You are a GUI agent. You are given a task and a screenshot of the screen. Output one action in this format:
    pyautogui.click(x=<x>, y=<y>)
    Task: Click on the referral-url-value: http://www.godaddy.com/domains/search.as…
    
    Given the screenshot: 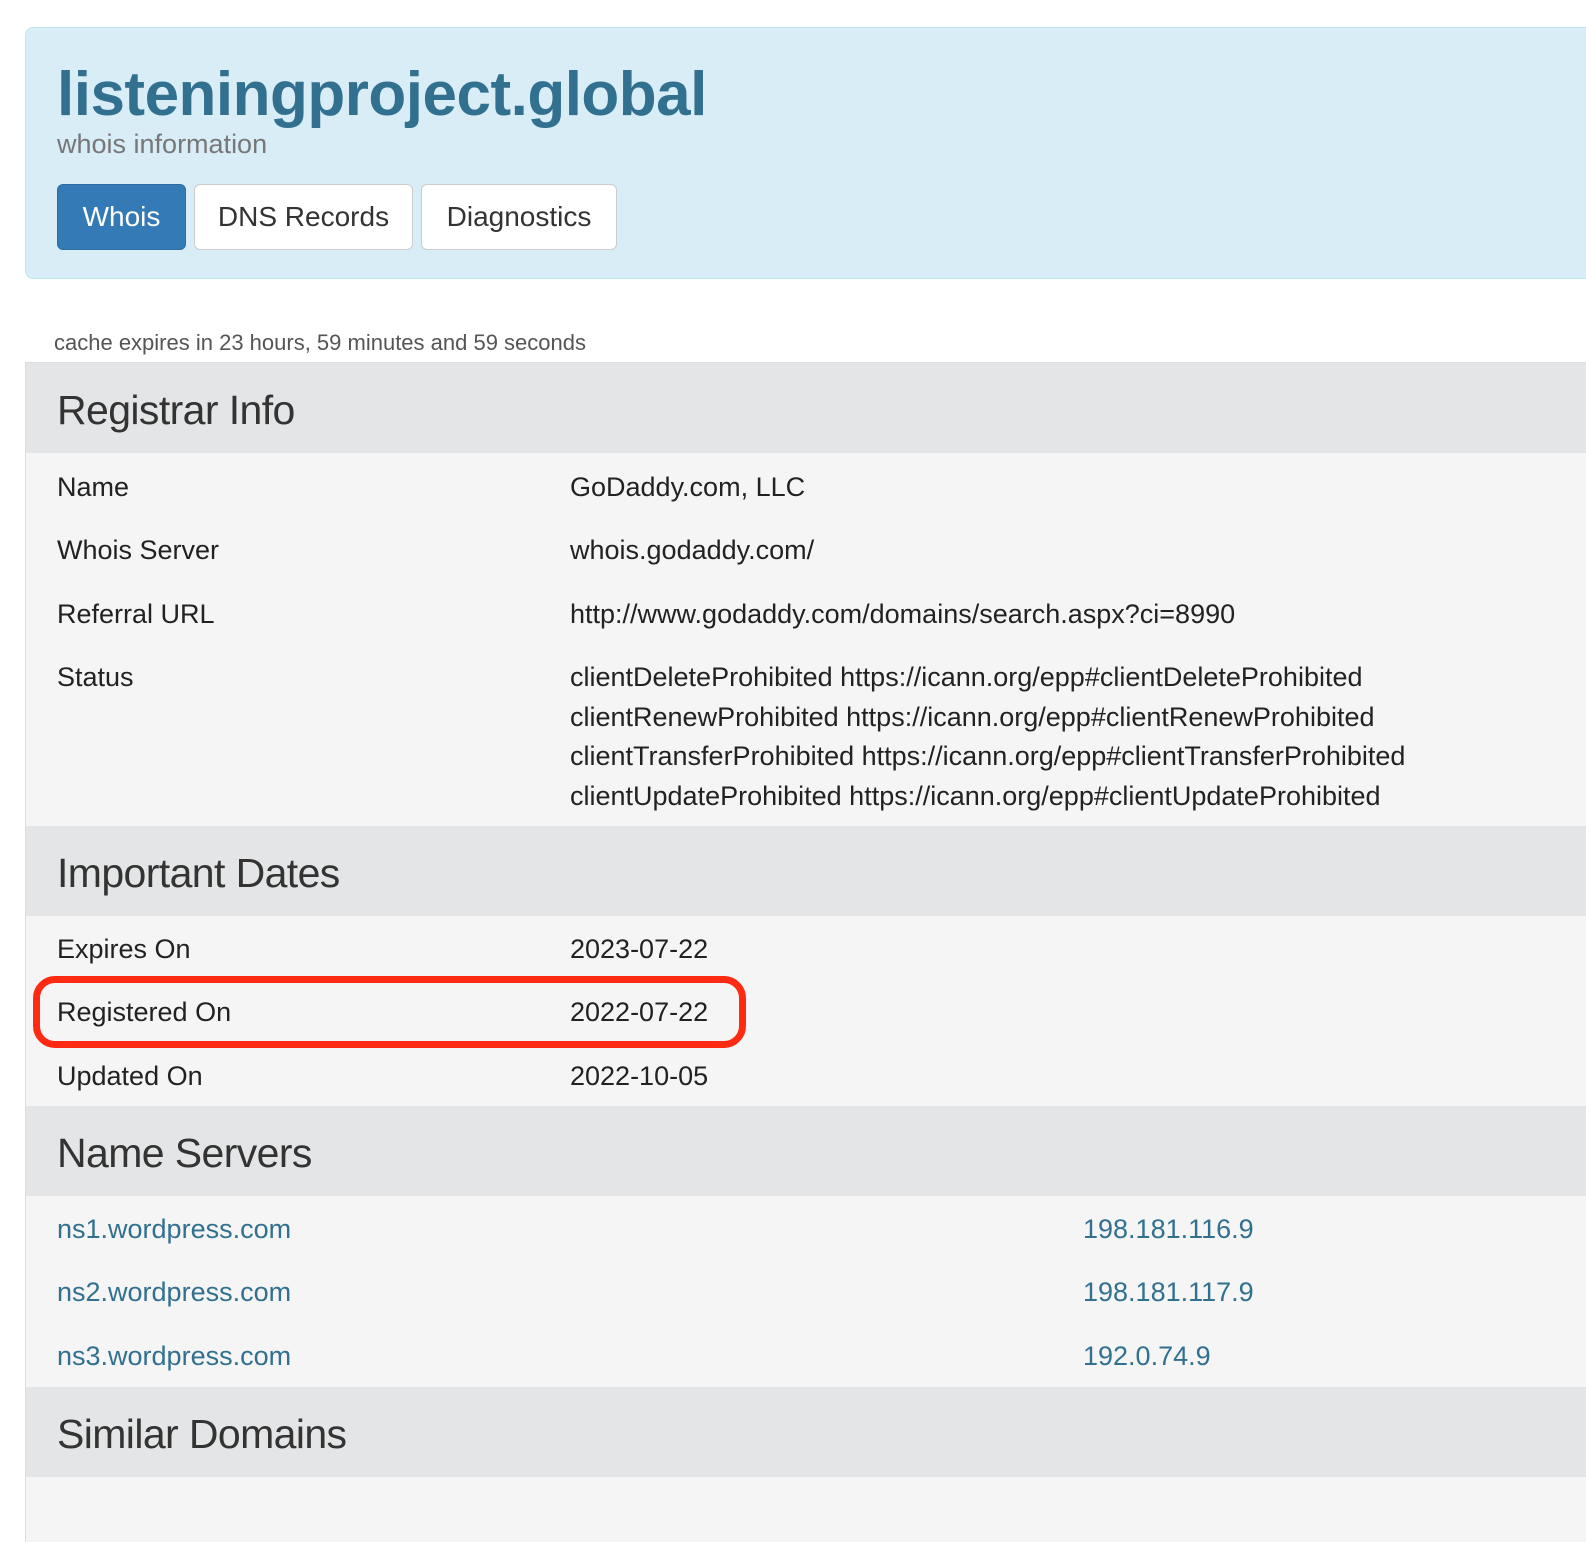 What is the action you would take?
    pyautogui.click(x=903, y=614)
    